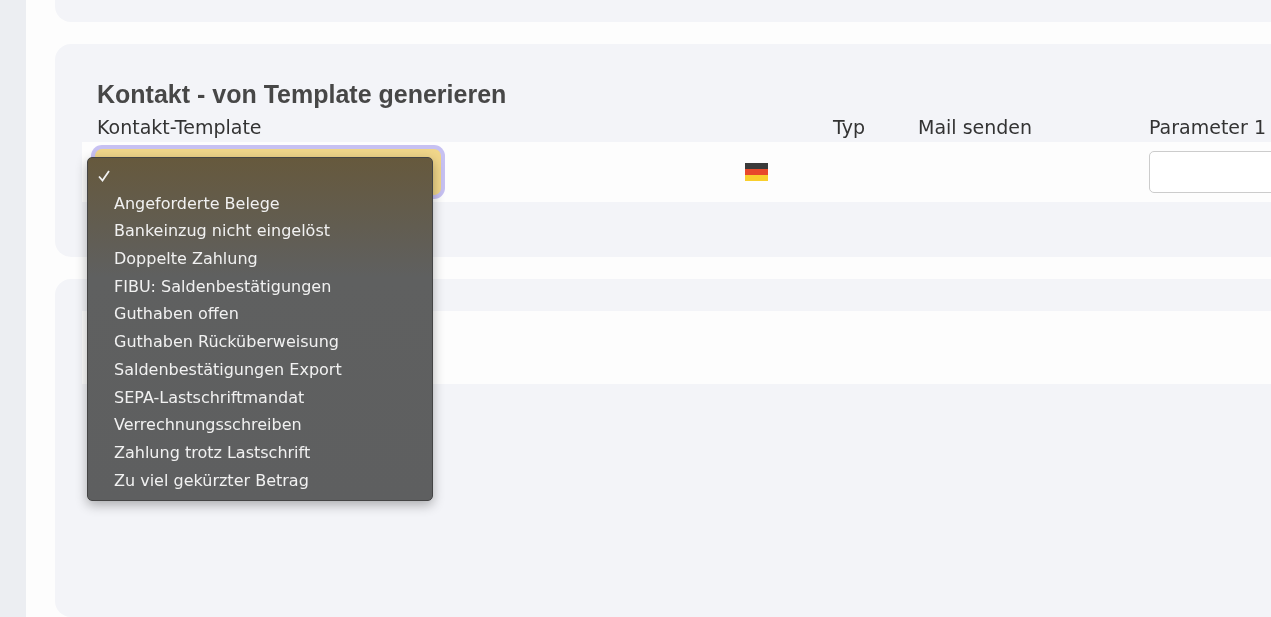 The height and width of the screenshot is (617, 1271). What do you see at coordinates (260, 314) in the screenshot?
I see `menu-item: Guthaben offen` at bounding box center [260, 314].